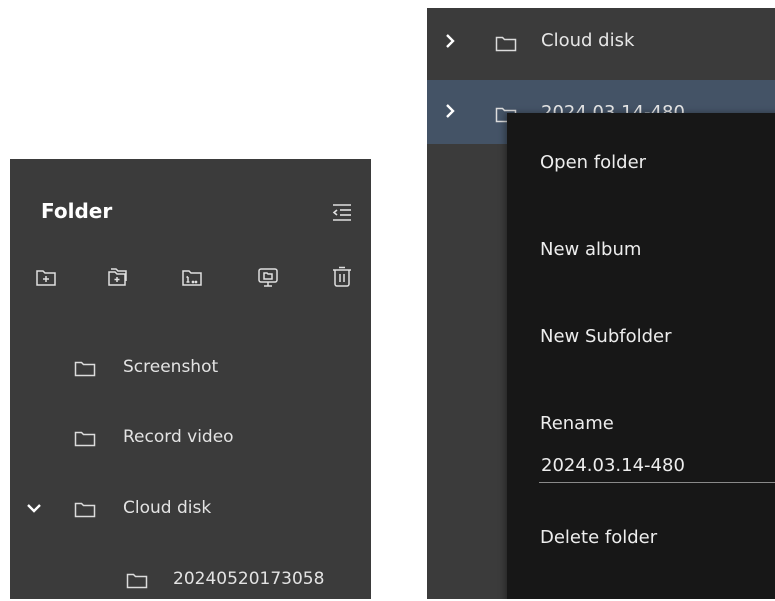 This screenshot has height=601, width=775. What do you see at coordinates (593, 162) in the screenshot?
I see `menu-item-label: Open folder` at bounding box center [593, 162].